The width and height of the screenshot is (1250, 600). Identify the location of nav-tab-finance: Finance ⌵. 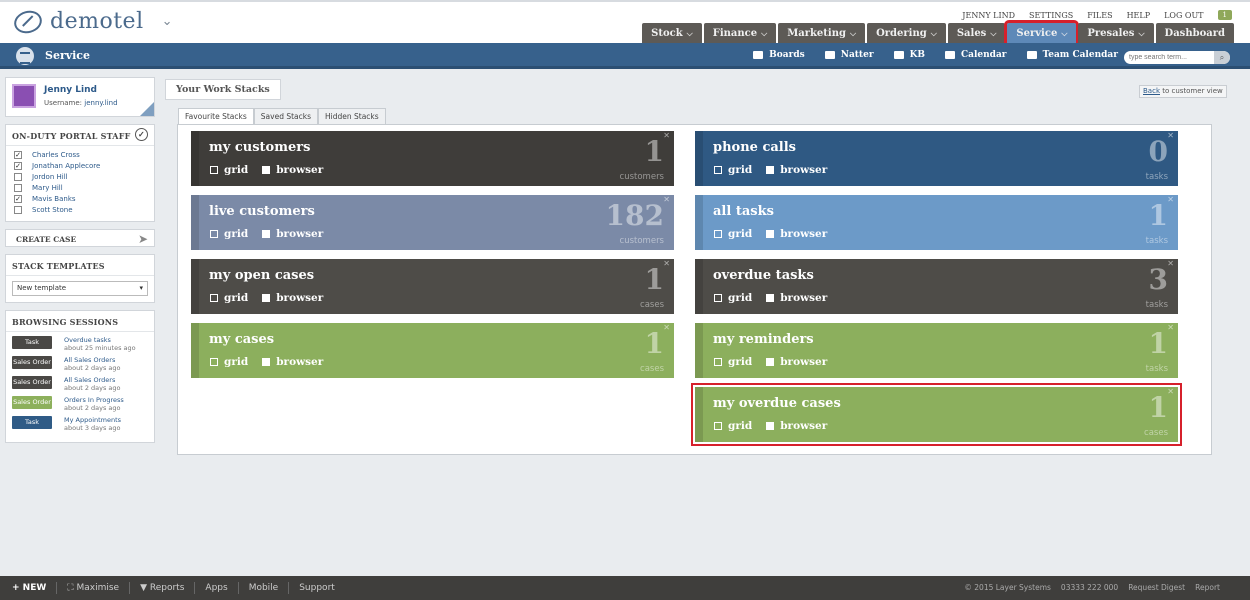
(740, 33).